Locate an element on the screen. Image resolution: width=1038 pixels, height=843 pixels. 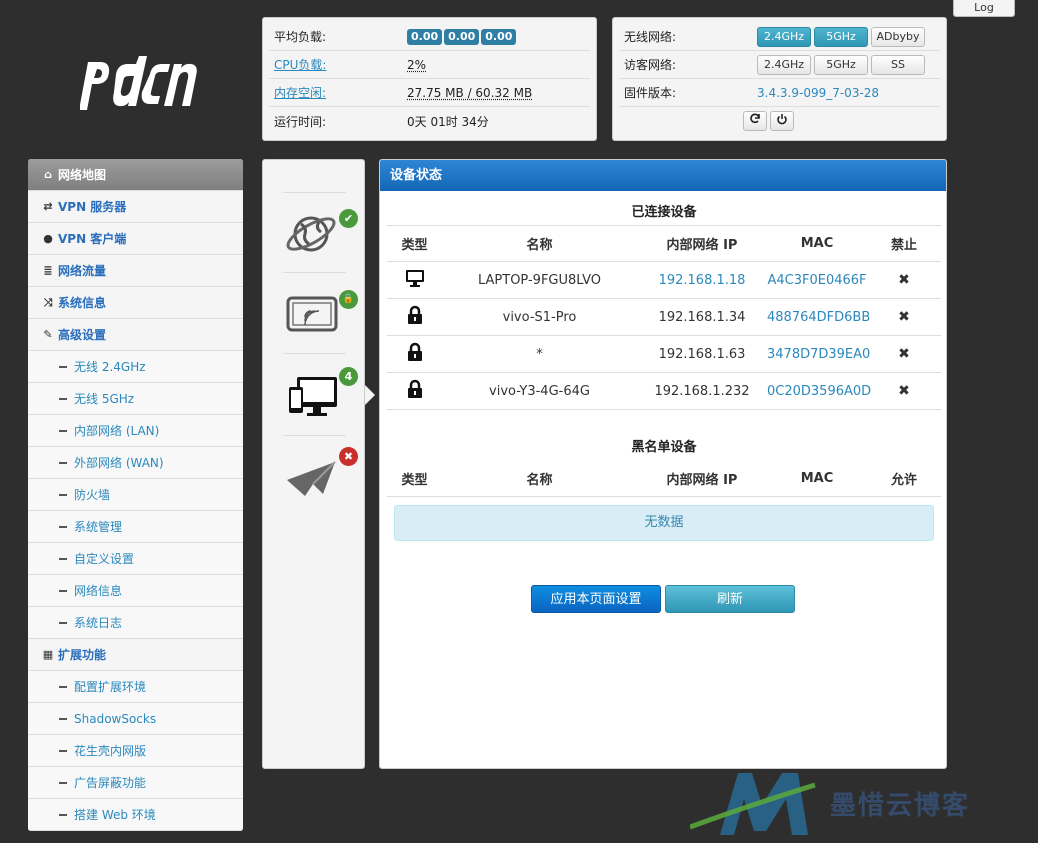
refresh-button: 刷新 is located at coordinates (730, 599).